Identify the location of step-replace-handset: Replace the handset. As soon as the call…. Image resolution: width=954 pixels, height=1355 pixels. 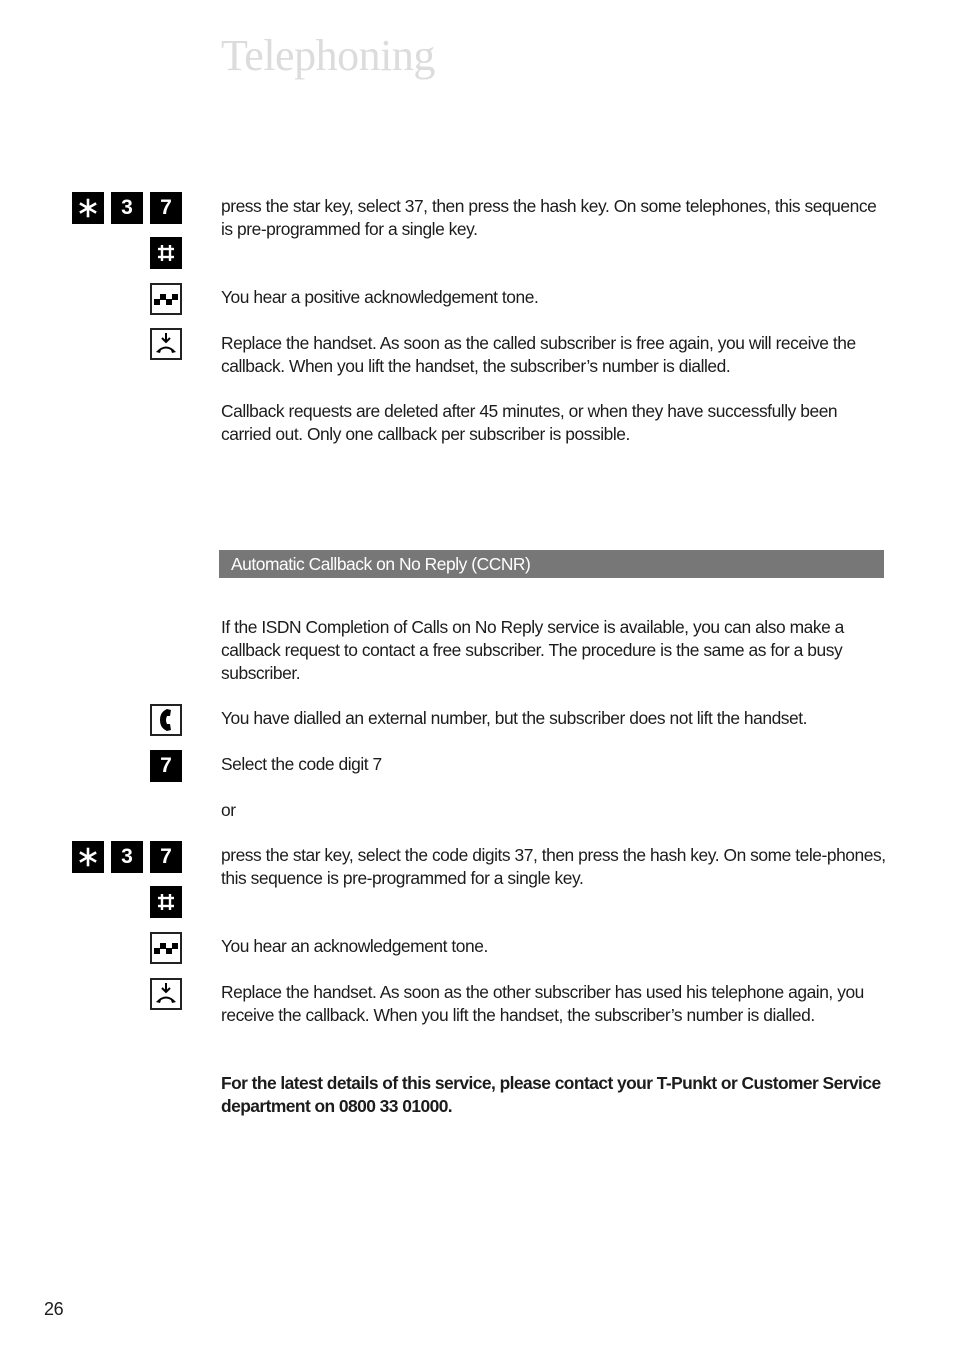
(538, 354).